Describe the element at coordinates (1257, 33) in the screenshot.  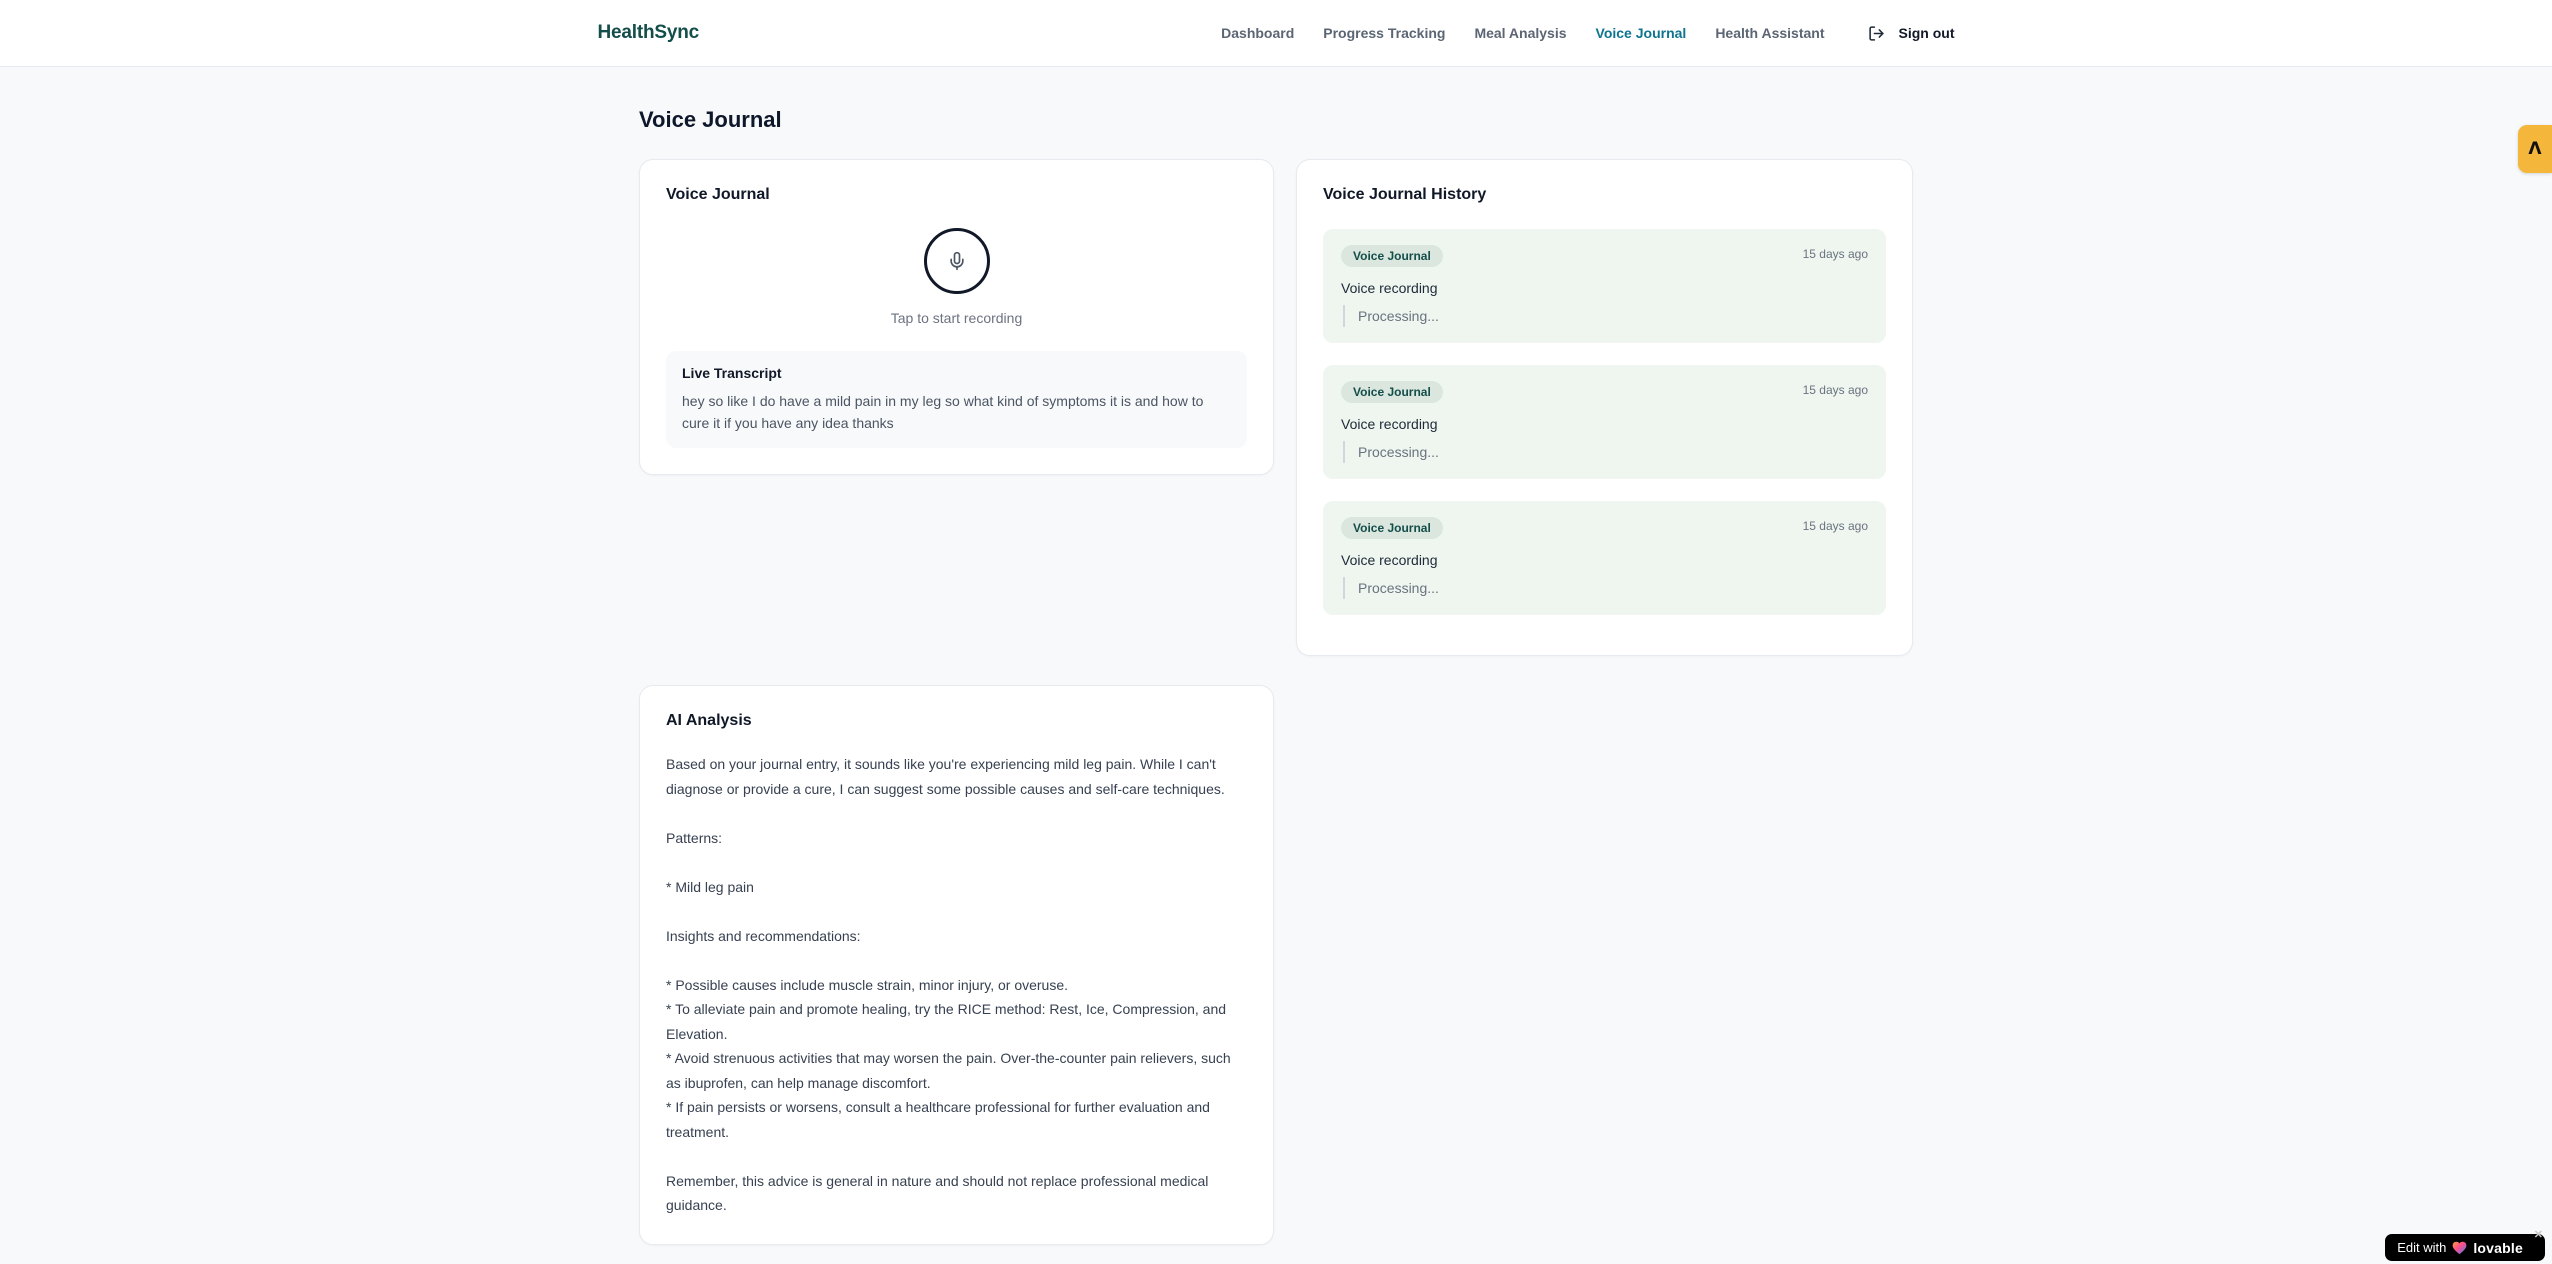
I see `nav-item-dashboard: Dashboard` at that location.